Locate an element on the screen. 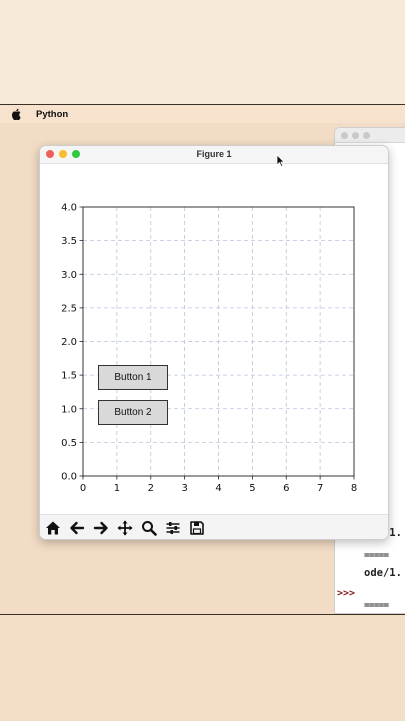 Image resolution: width=405 pixels, height=721 pixels. forward-arrow-icon is located at coordinates (101, 528).